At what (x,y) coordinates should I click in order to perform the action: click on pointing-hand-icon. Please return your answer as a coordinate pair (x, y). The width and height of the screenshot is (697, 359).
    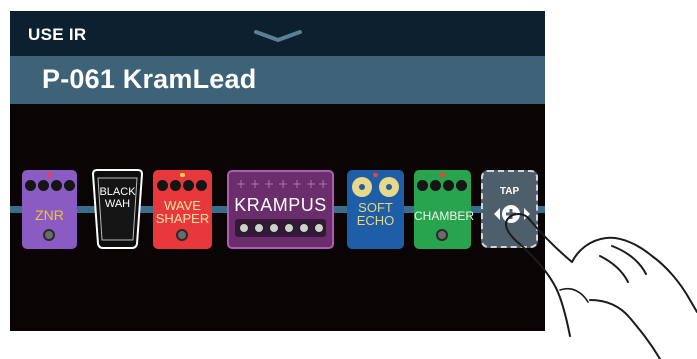
    Looking at the image, I should click on (601, 286).